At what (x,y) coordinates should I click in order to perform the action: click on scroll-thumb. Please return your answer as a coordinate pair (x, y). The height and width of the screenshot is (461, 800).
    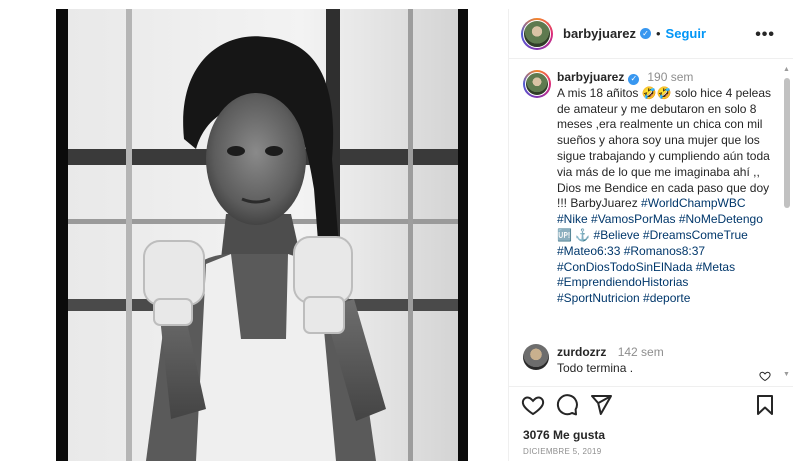
    Looking at the image, I should click on (787, 143).